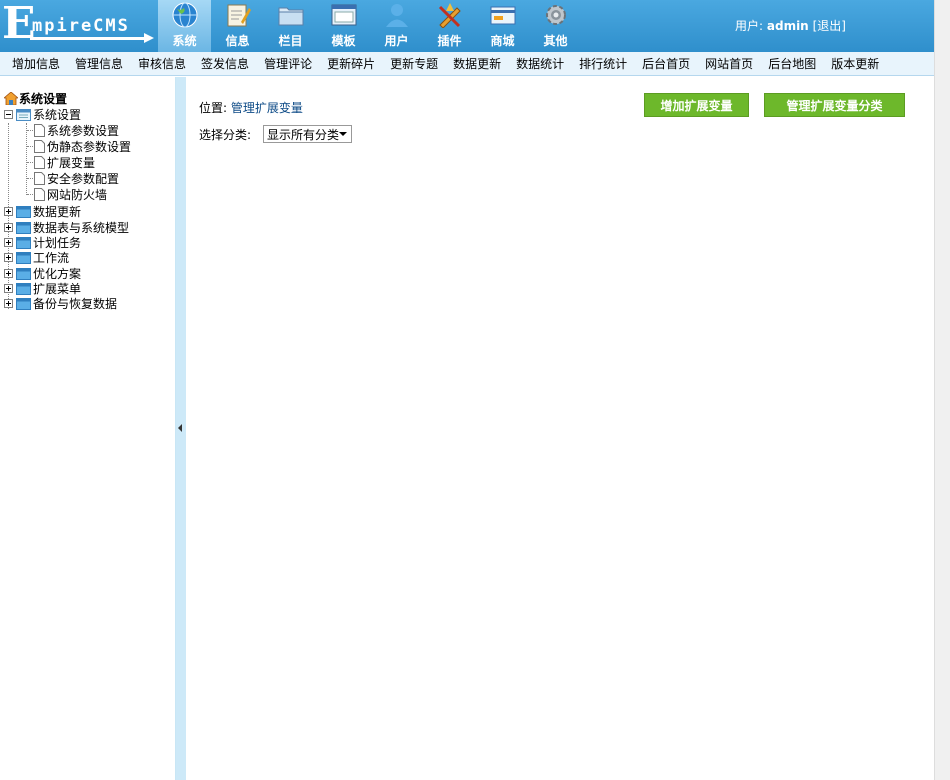 This screenshot has height=780, width=950. I want to click on topnav-label: 商城, so click(502, 41).